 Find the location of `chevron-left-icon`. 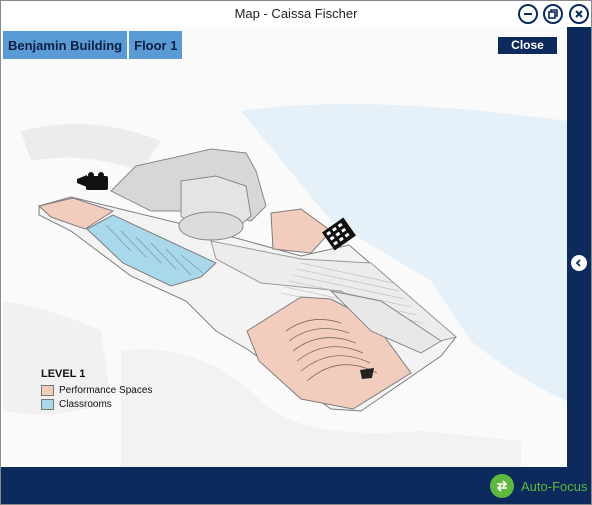

chevron-left-icon is located at coordinates (578, 263).